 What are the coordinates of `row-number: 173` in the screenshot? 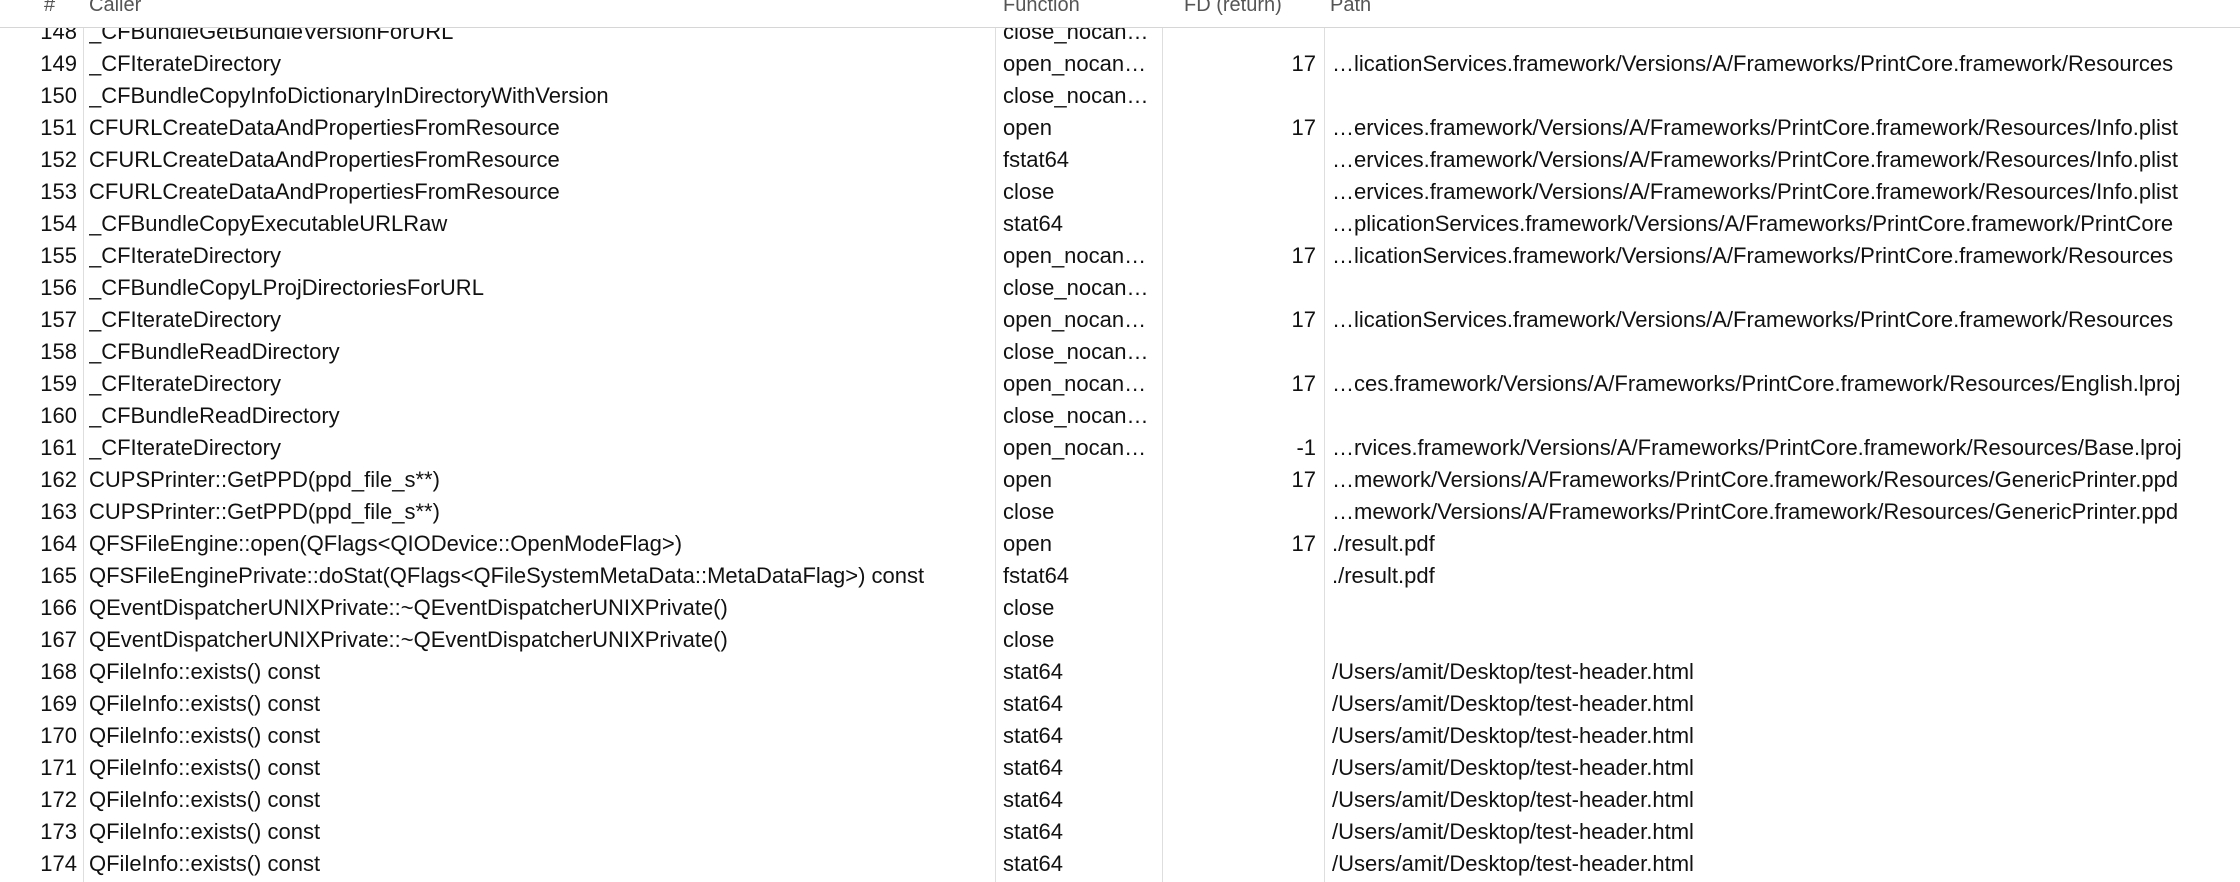 It's located at (58, 831).